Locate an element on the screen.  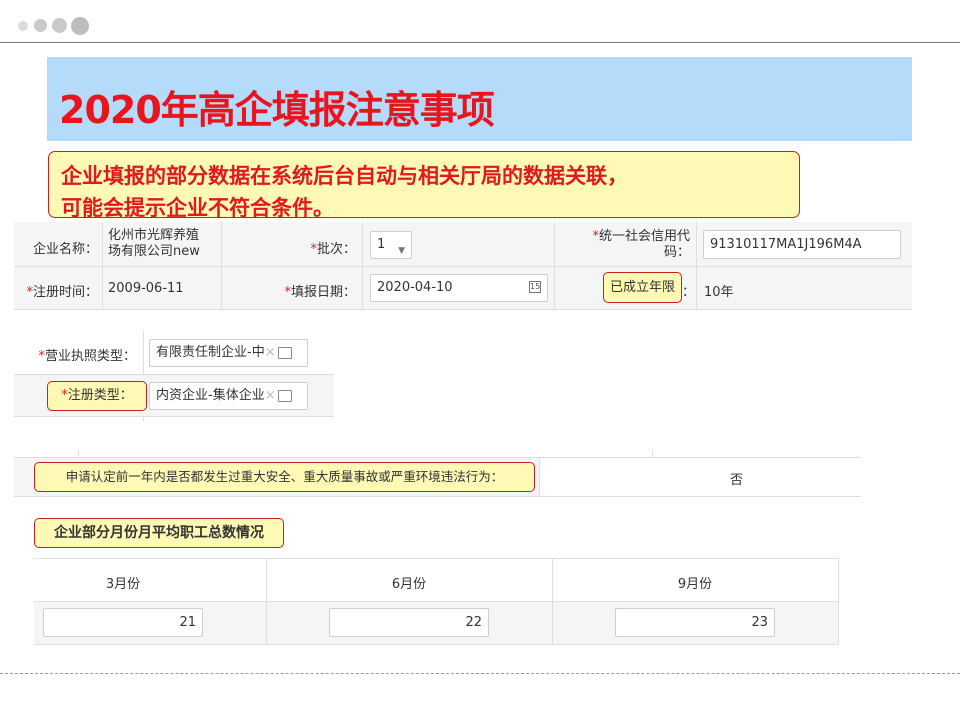
safety-question: 申请认定前一年内是否都发生过重大安全、重大质量事故或严重环境违法行为： is located at coordinates (284, 477).